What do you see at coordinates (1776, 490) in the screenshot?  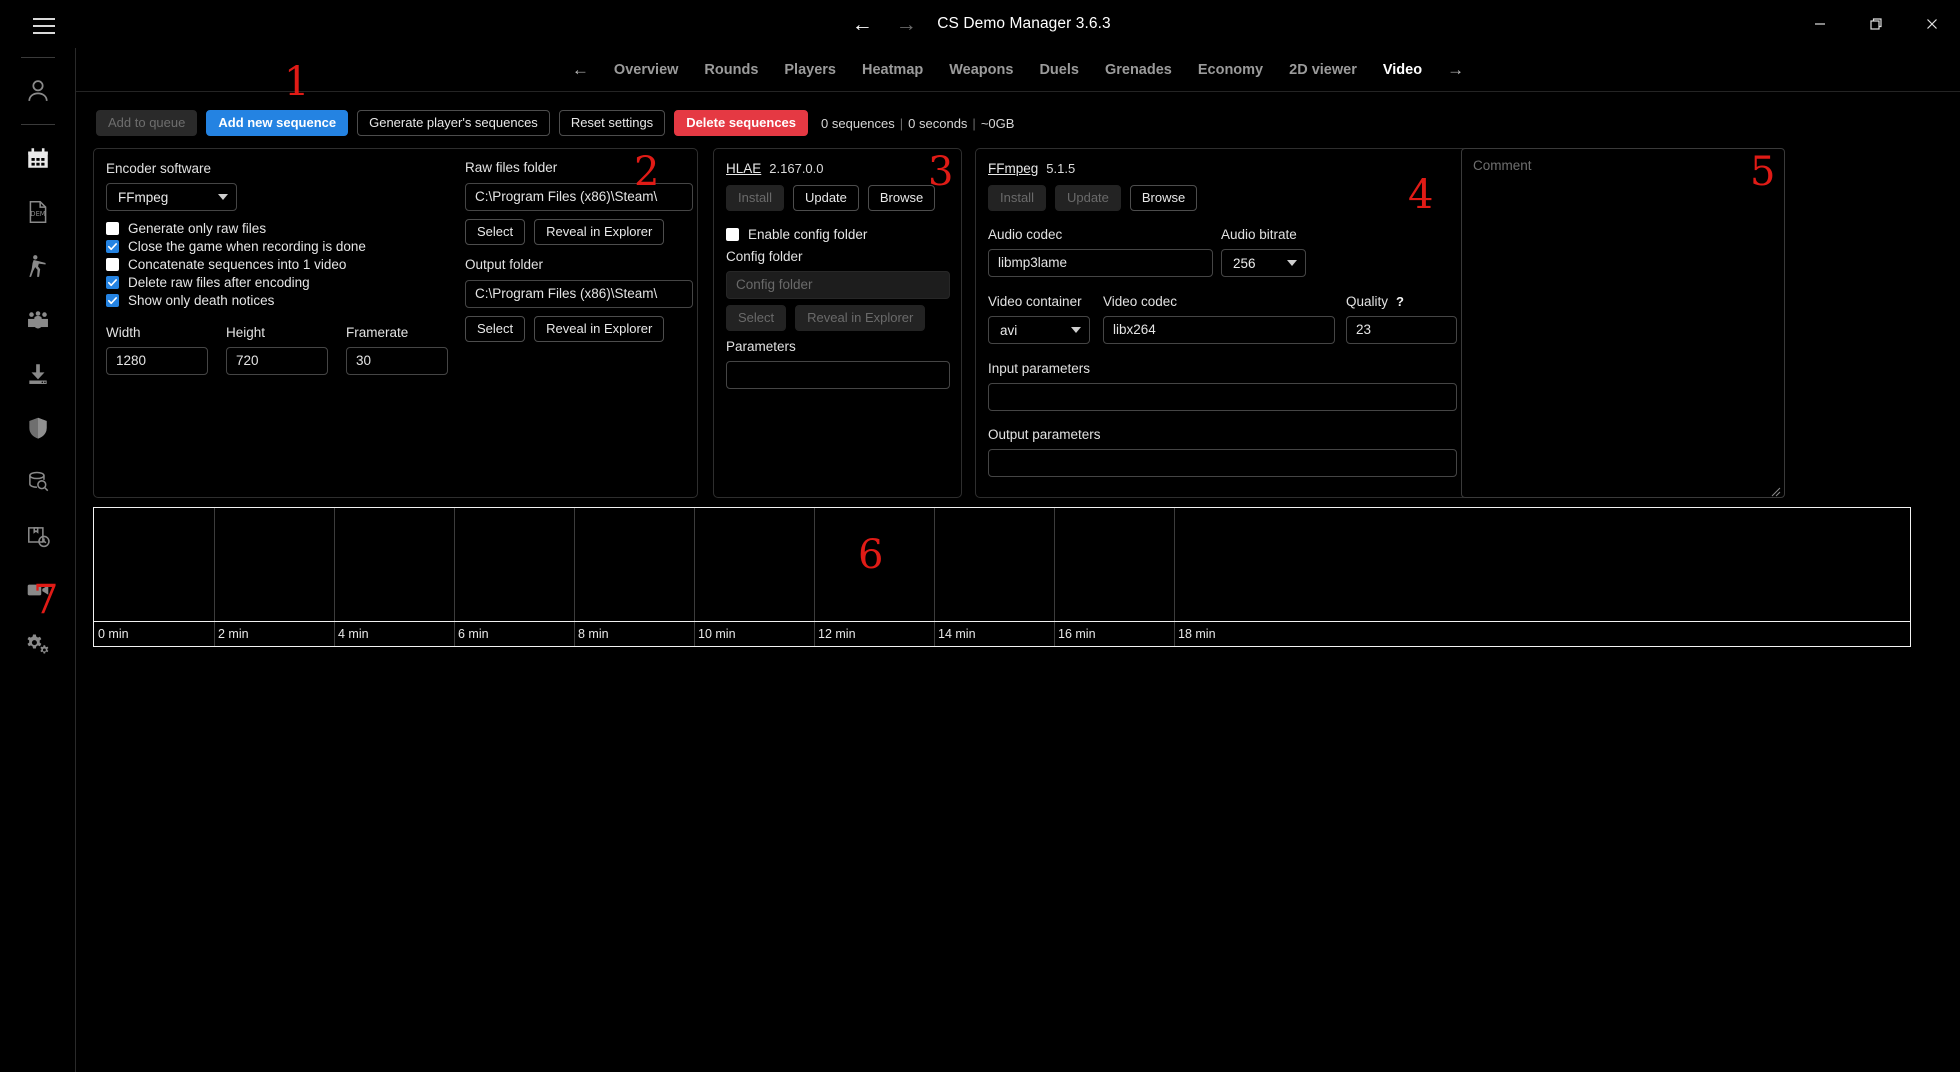 I see `resize-grip-icon` at bounding box center [1776, 490].